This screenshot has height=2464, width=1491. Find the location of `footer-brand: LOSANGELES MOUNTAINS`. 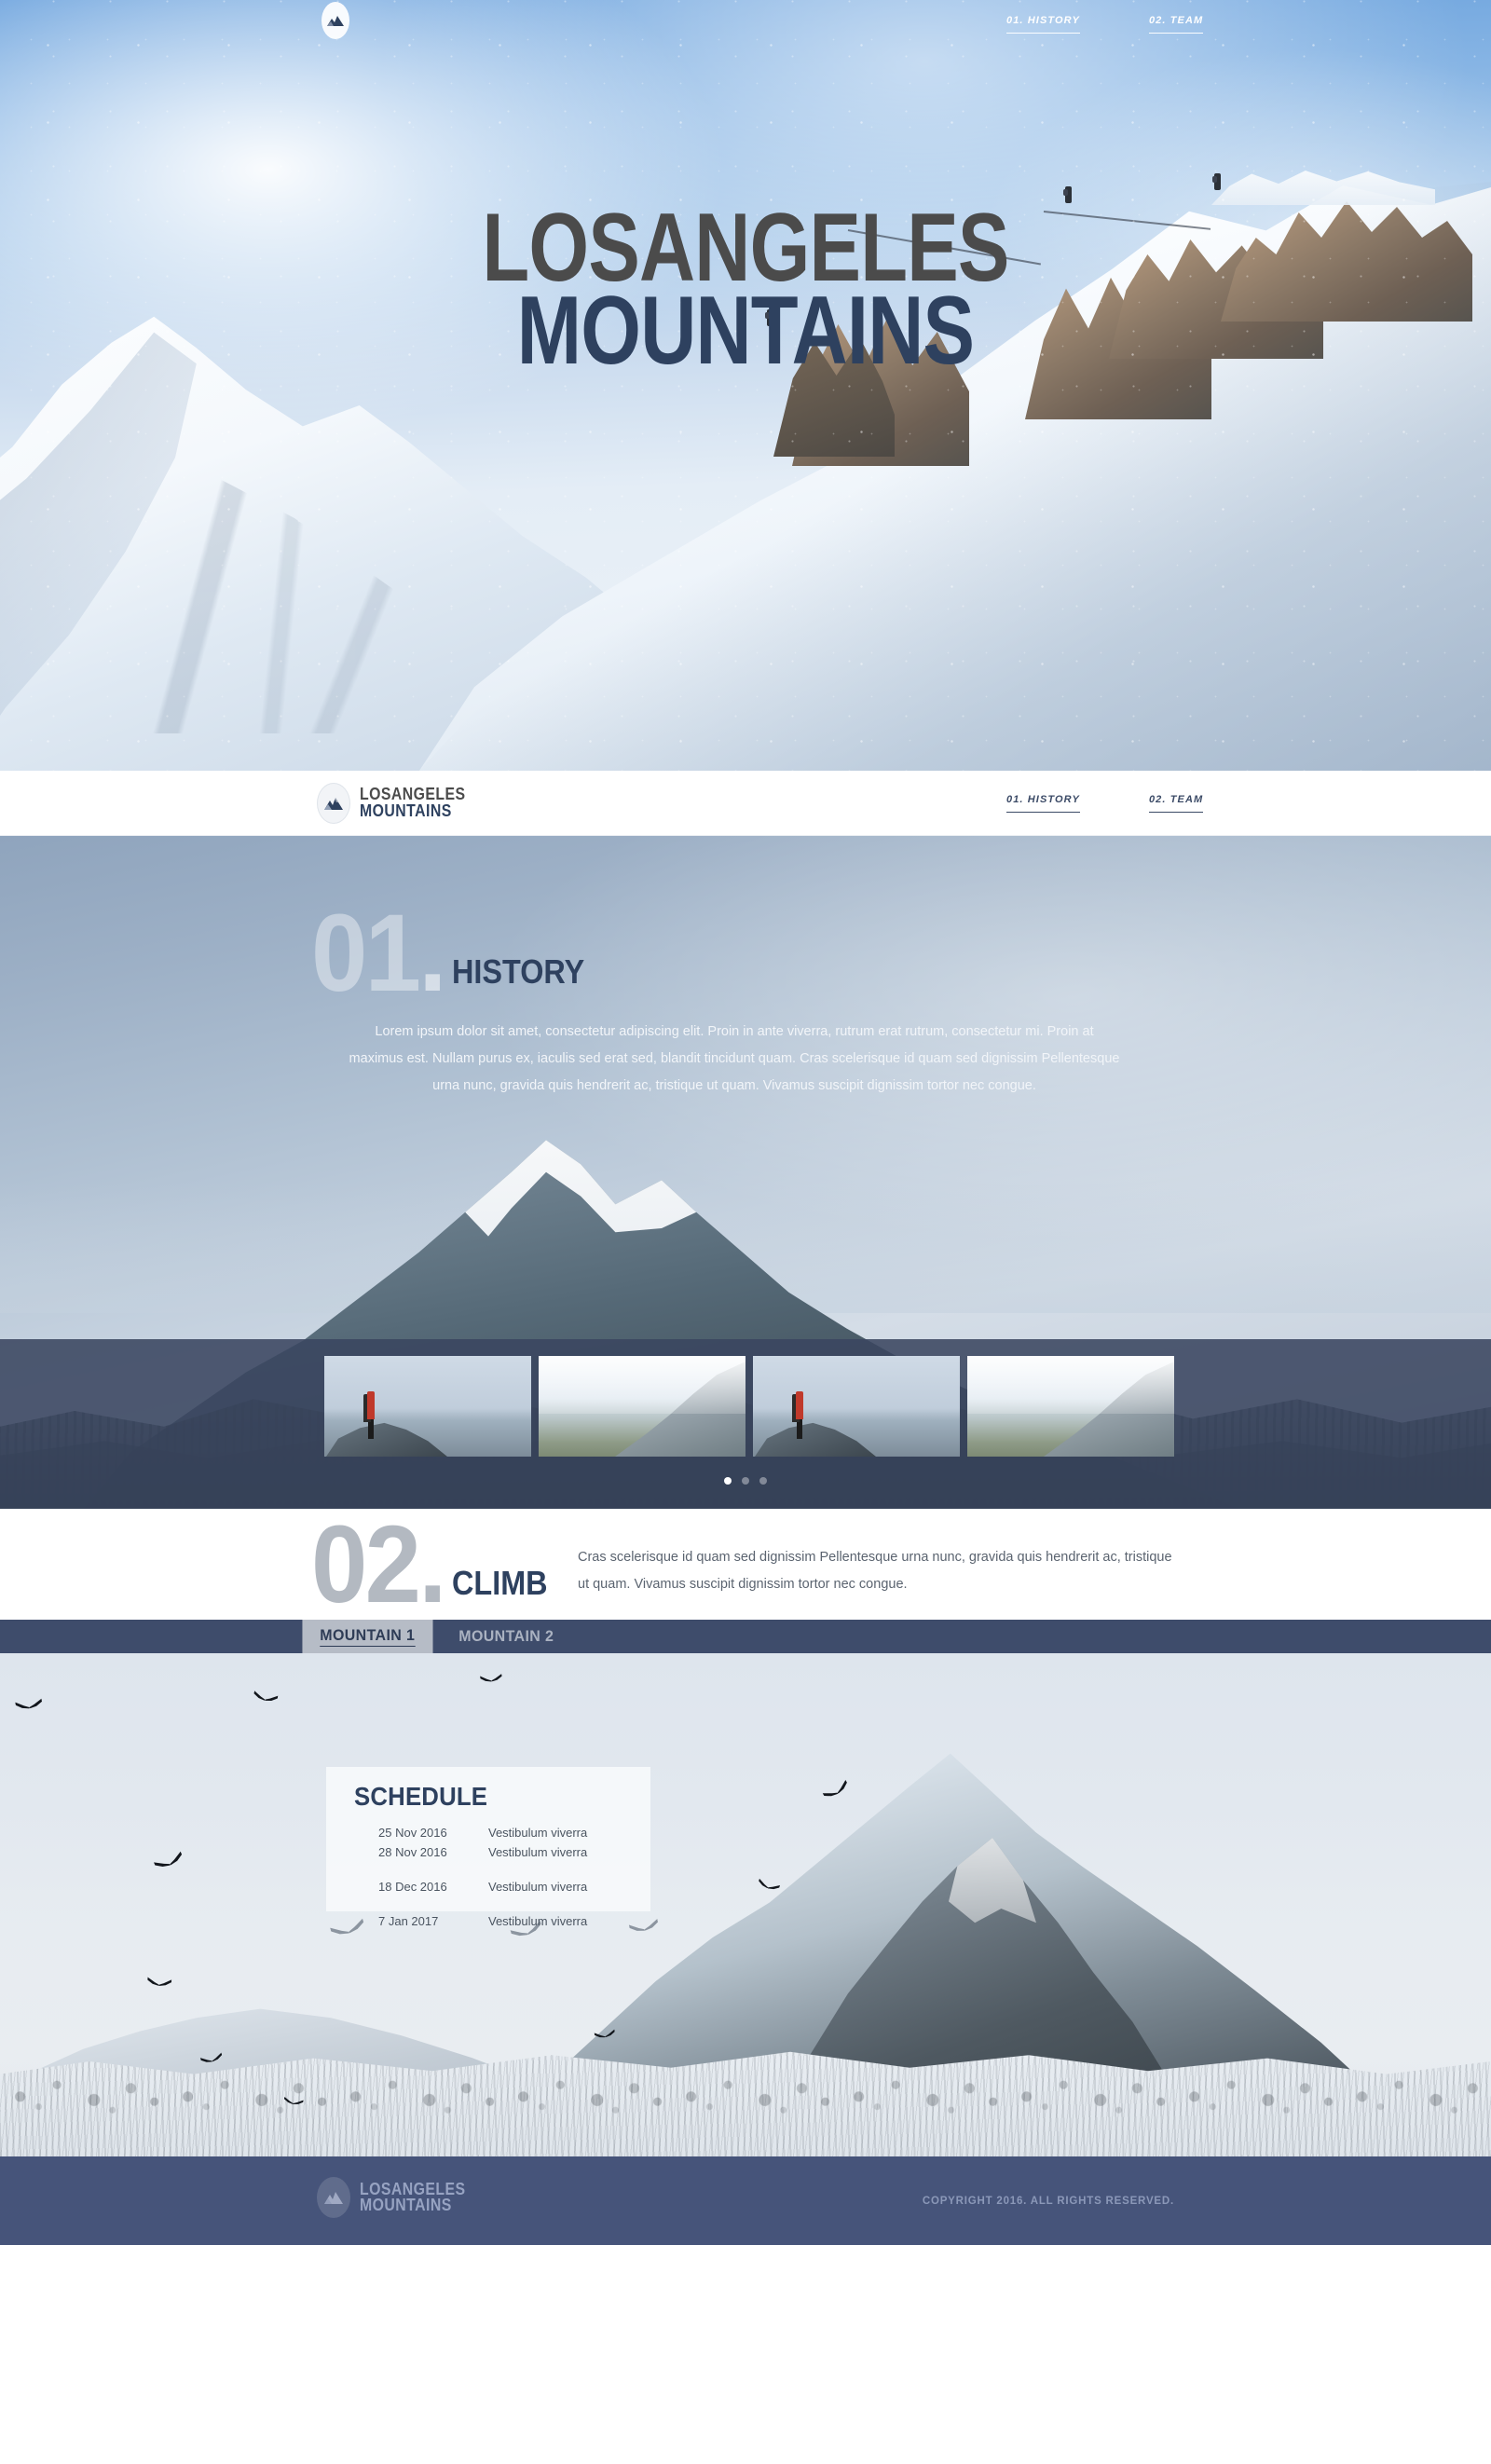

footer-brand: LOSANGELES MOUNTAINS is located at coordinates (398, 2197).